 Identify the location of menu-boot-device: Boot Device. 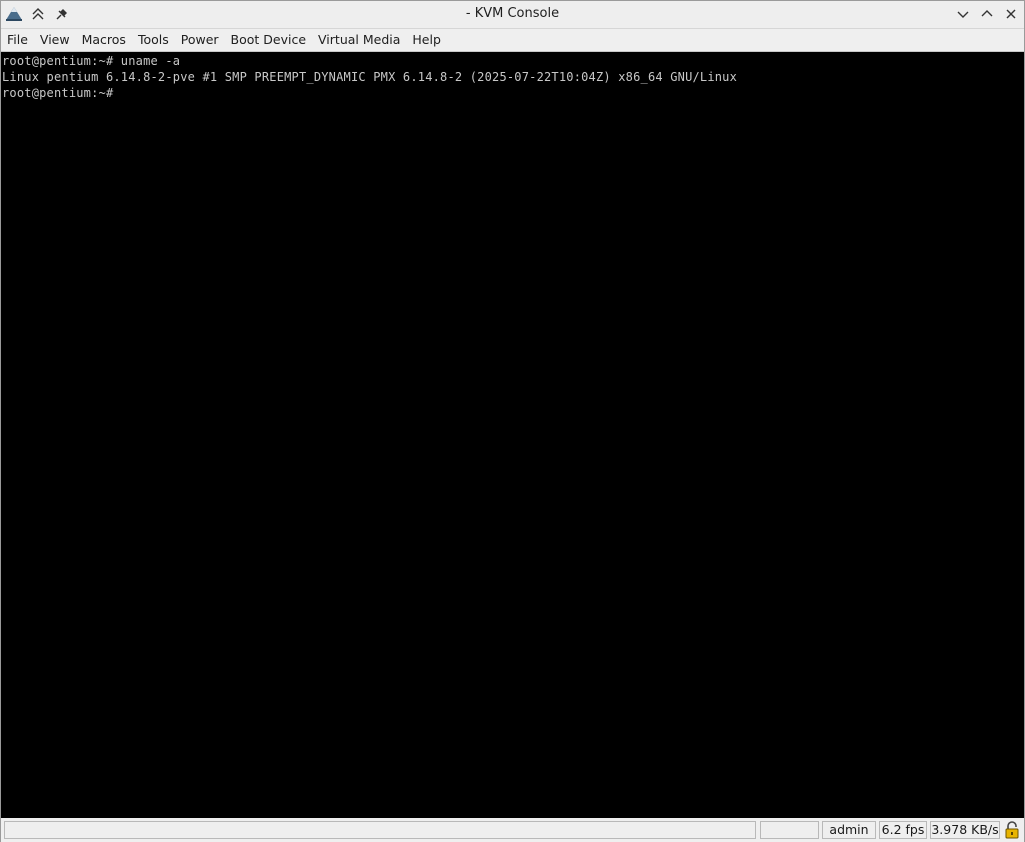
(269, 40).